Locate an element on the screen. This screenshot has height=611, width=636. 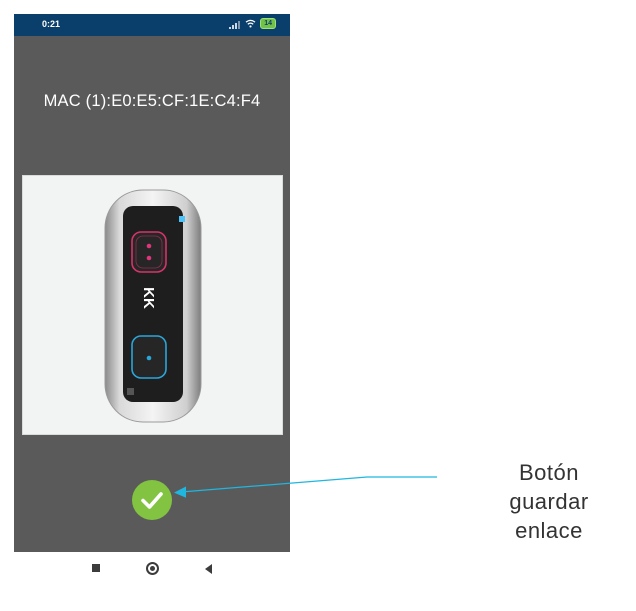
annotation-label: Botón guardar enlace is located at coordinates (549, 501).